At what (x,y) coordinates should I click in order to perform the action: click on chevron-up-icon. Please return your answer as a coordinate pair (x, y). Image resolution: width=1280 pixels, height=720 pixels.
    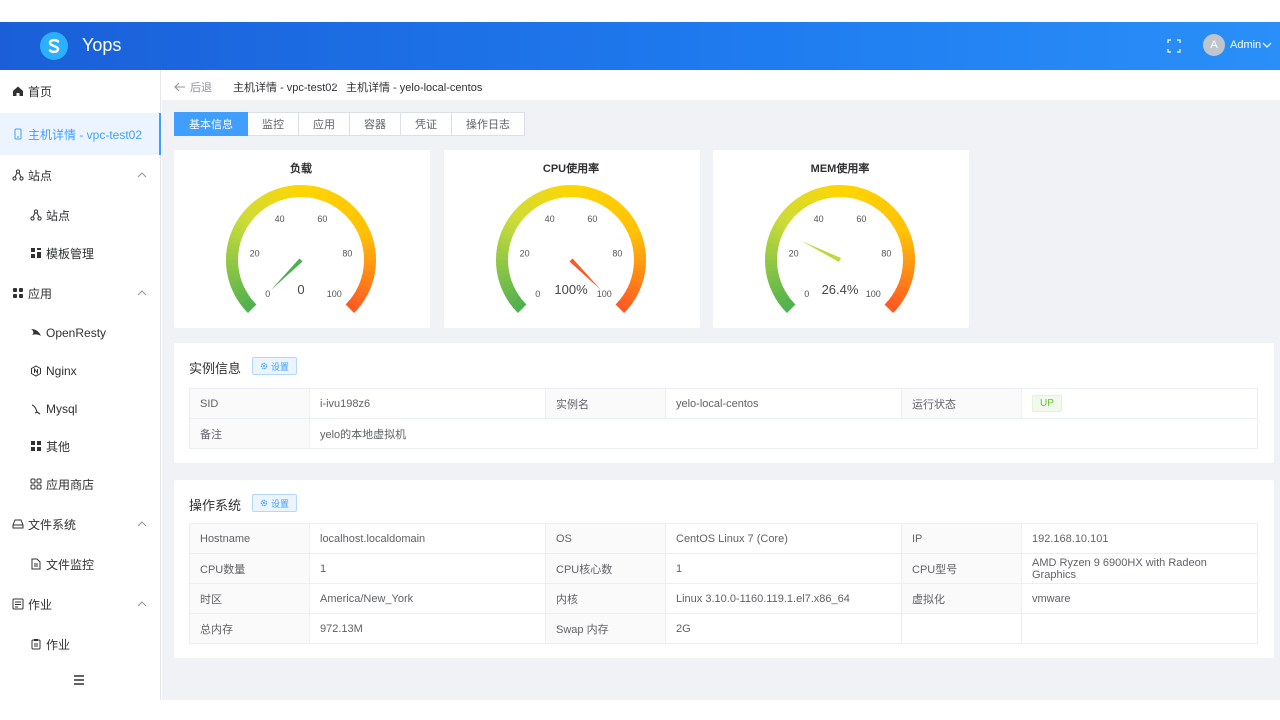
    Looking at the image, I should click on (142, 293).